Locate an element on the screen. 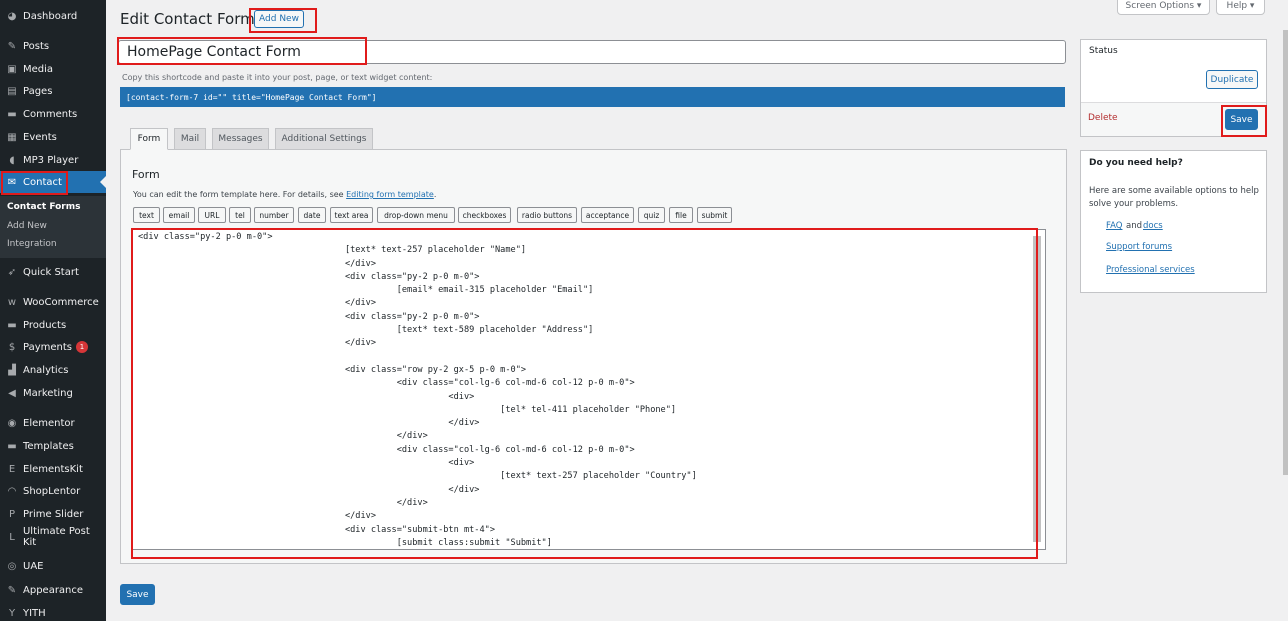  tag-button-file: file is located at coordinates (681, 215).